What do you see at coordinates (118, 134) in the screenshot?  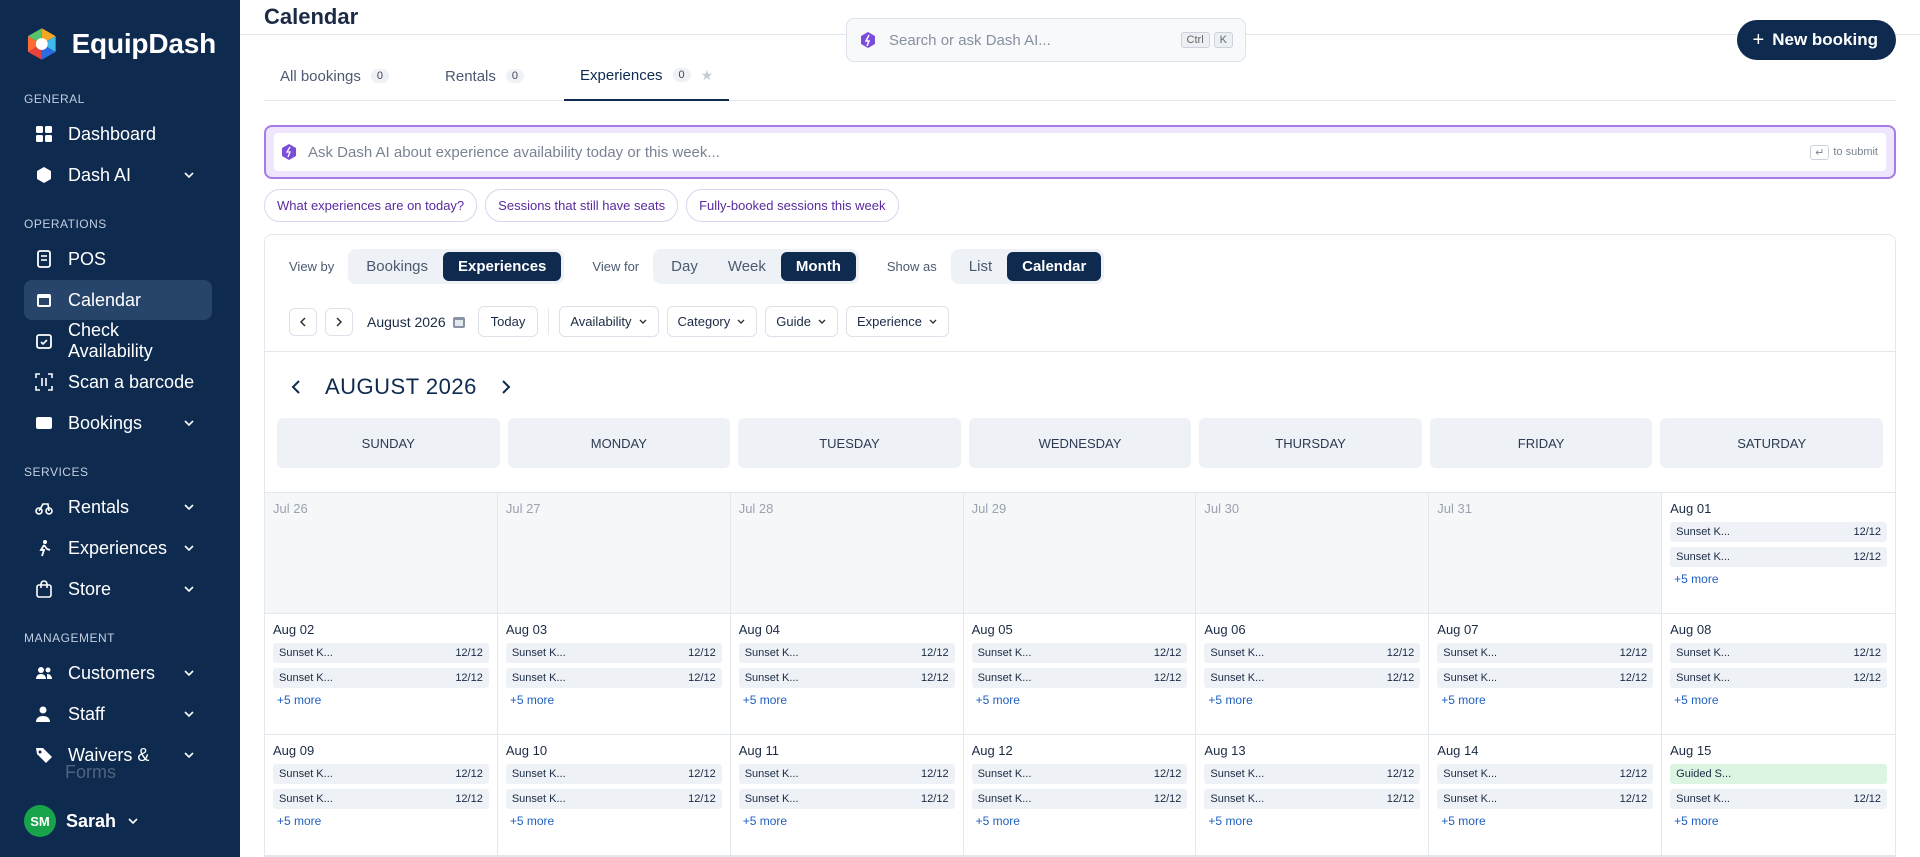 I see `sidebar-item-dashboard: Dashboard` at bounding box center [118, 134].